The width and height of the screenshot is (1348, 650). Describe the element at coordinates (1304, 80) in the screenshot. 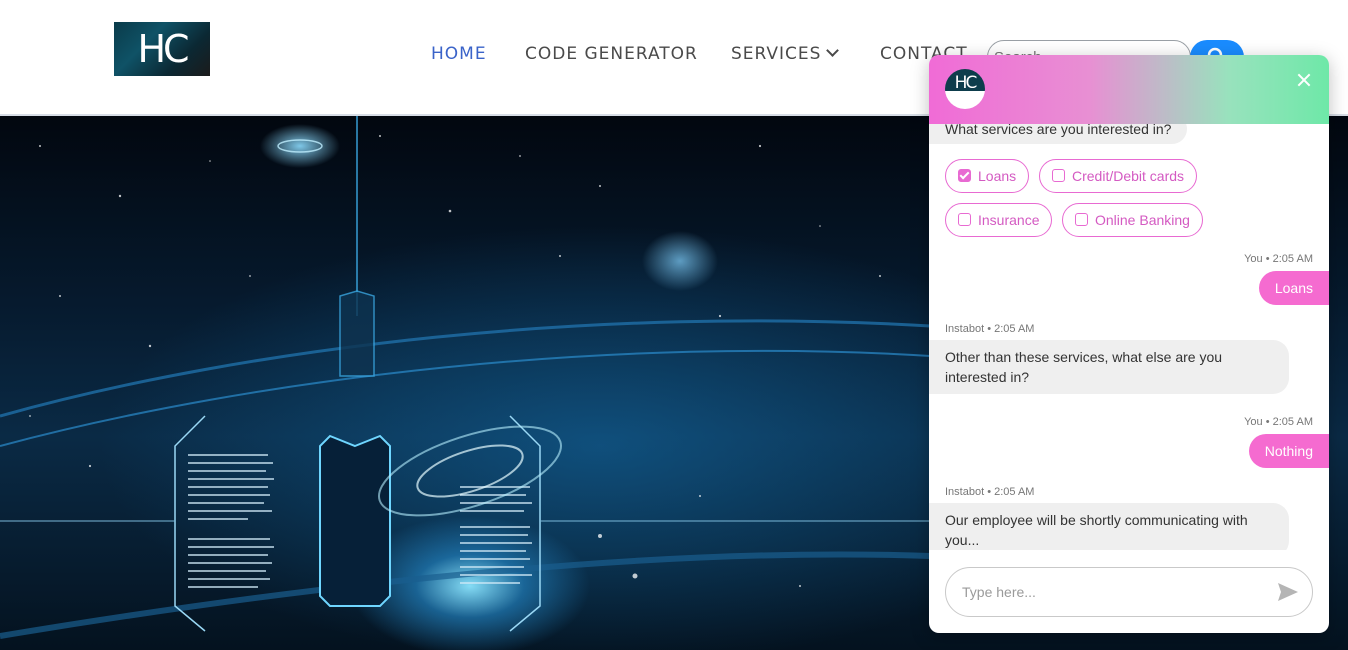

I see `close-icon` at that location.